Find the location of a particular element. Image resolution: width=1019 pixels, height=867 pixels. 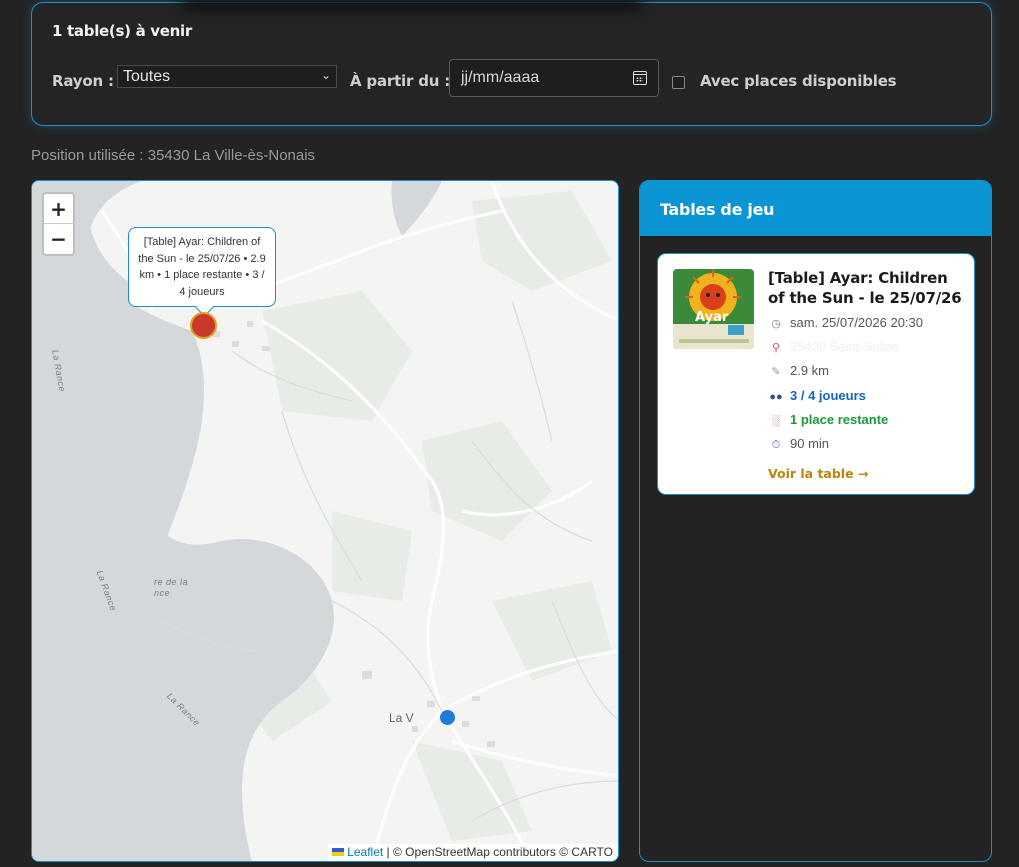

zoom-out-button: − is located at coordinates (58, 239).